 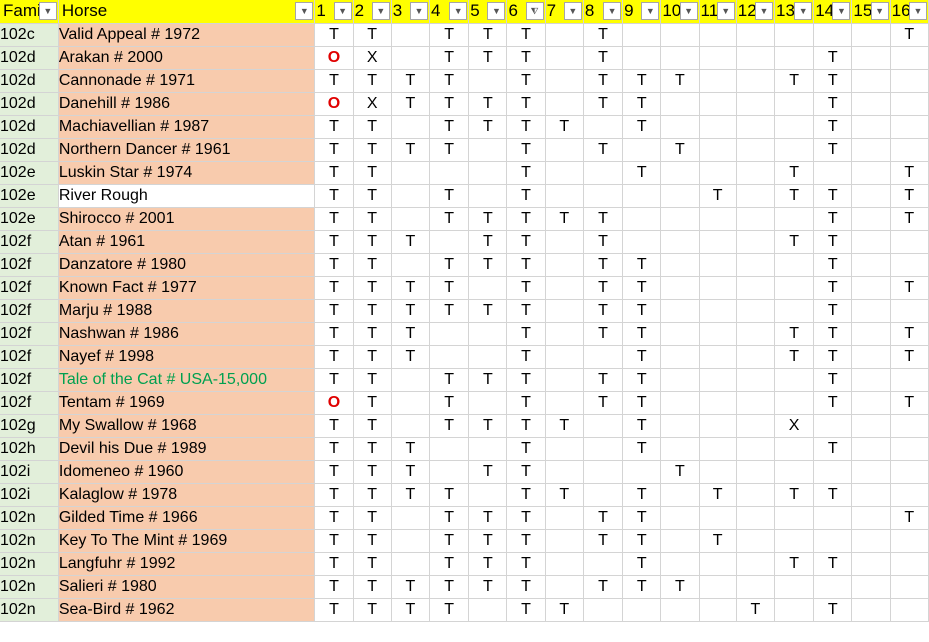 I want to click on column-header-14: 14 ▼, so click(x=833, y=12).